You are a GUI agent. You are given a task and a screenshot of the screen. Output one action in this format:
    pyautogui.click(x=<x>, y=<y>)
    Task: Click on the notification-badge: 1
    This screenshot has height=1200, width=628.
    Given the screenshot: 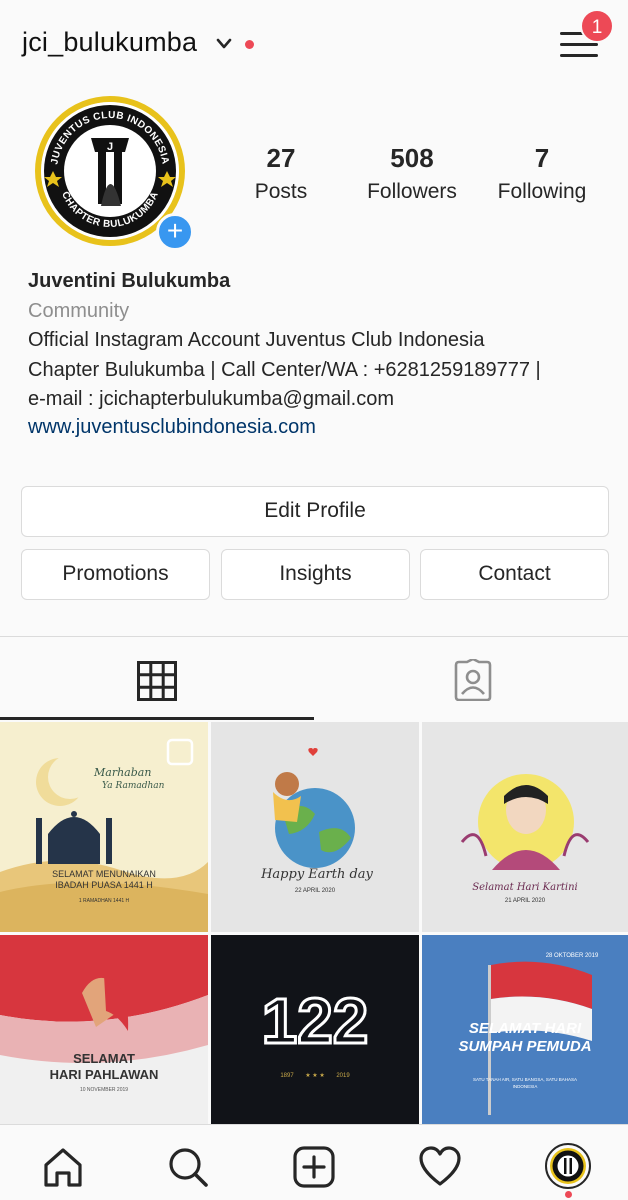 What is the action you would take?
    pyautogui.click(x=597, y=26)
    